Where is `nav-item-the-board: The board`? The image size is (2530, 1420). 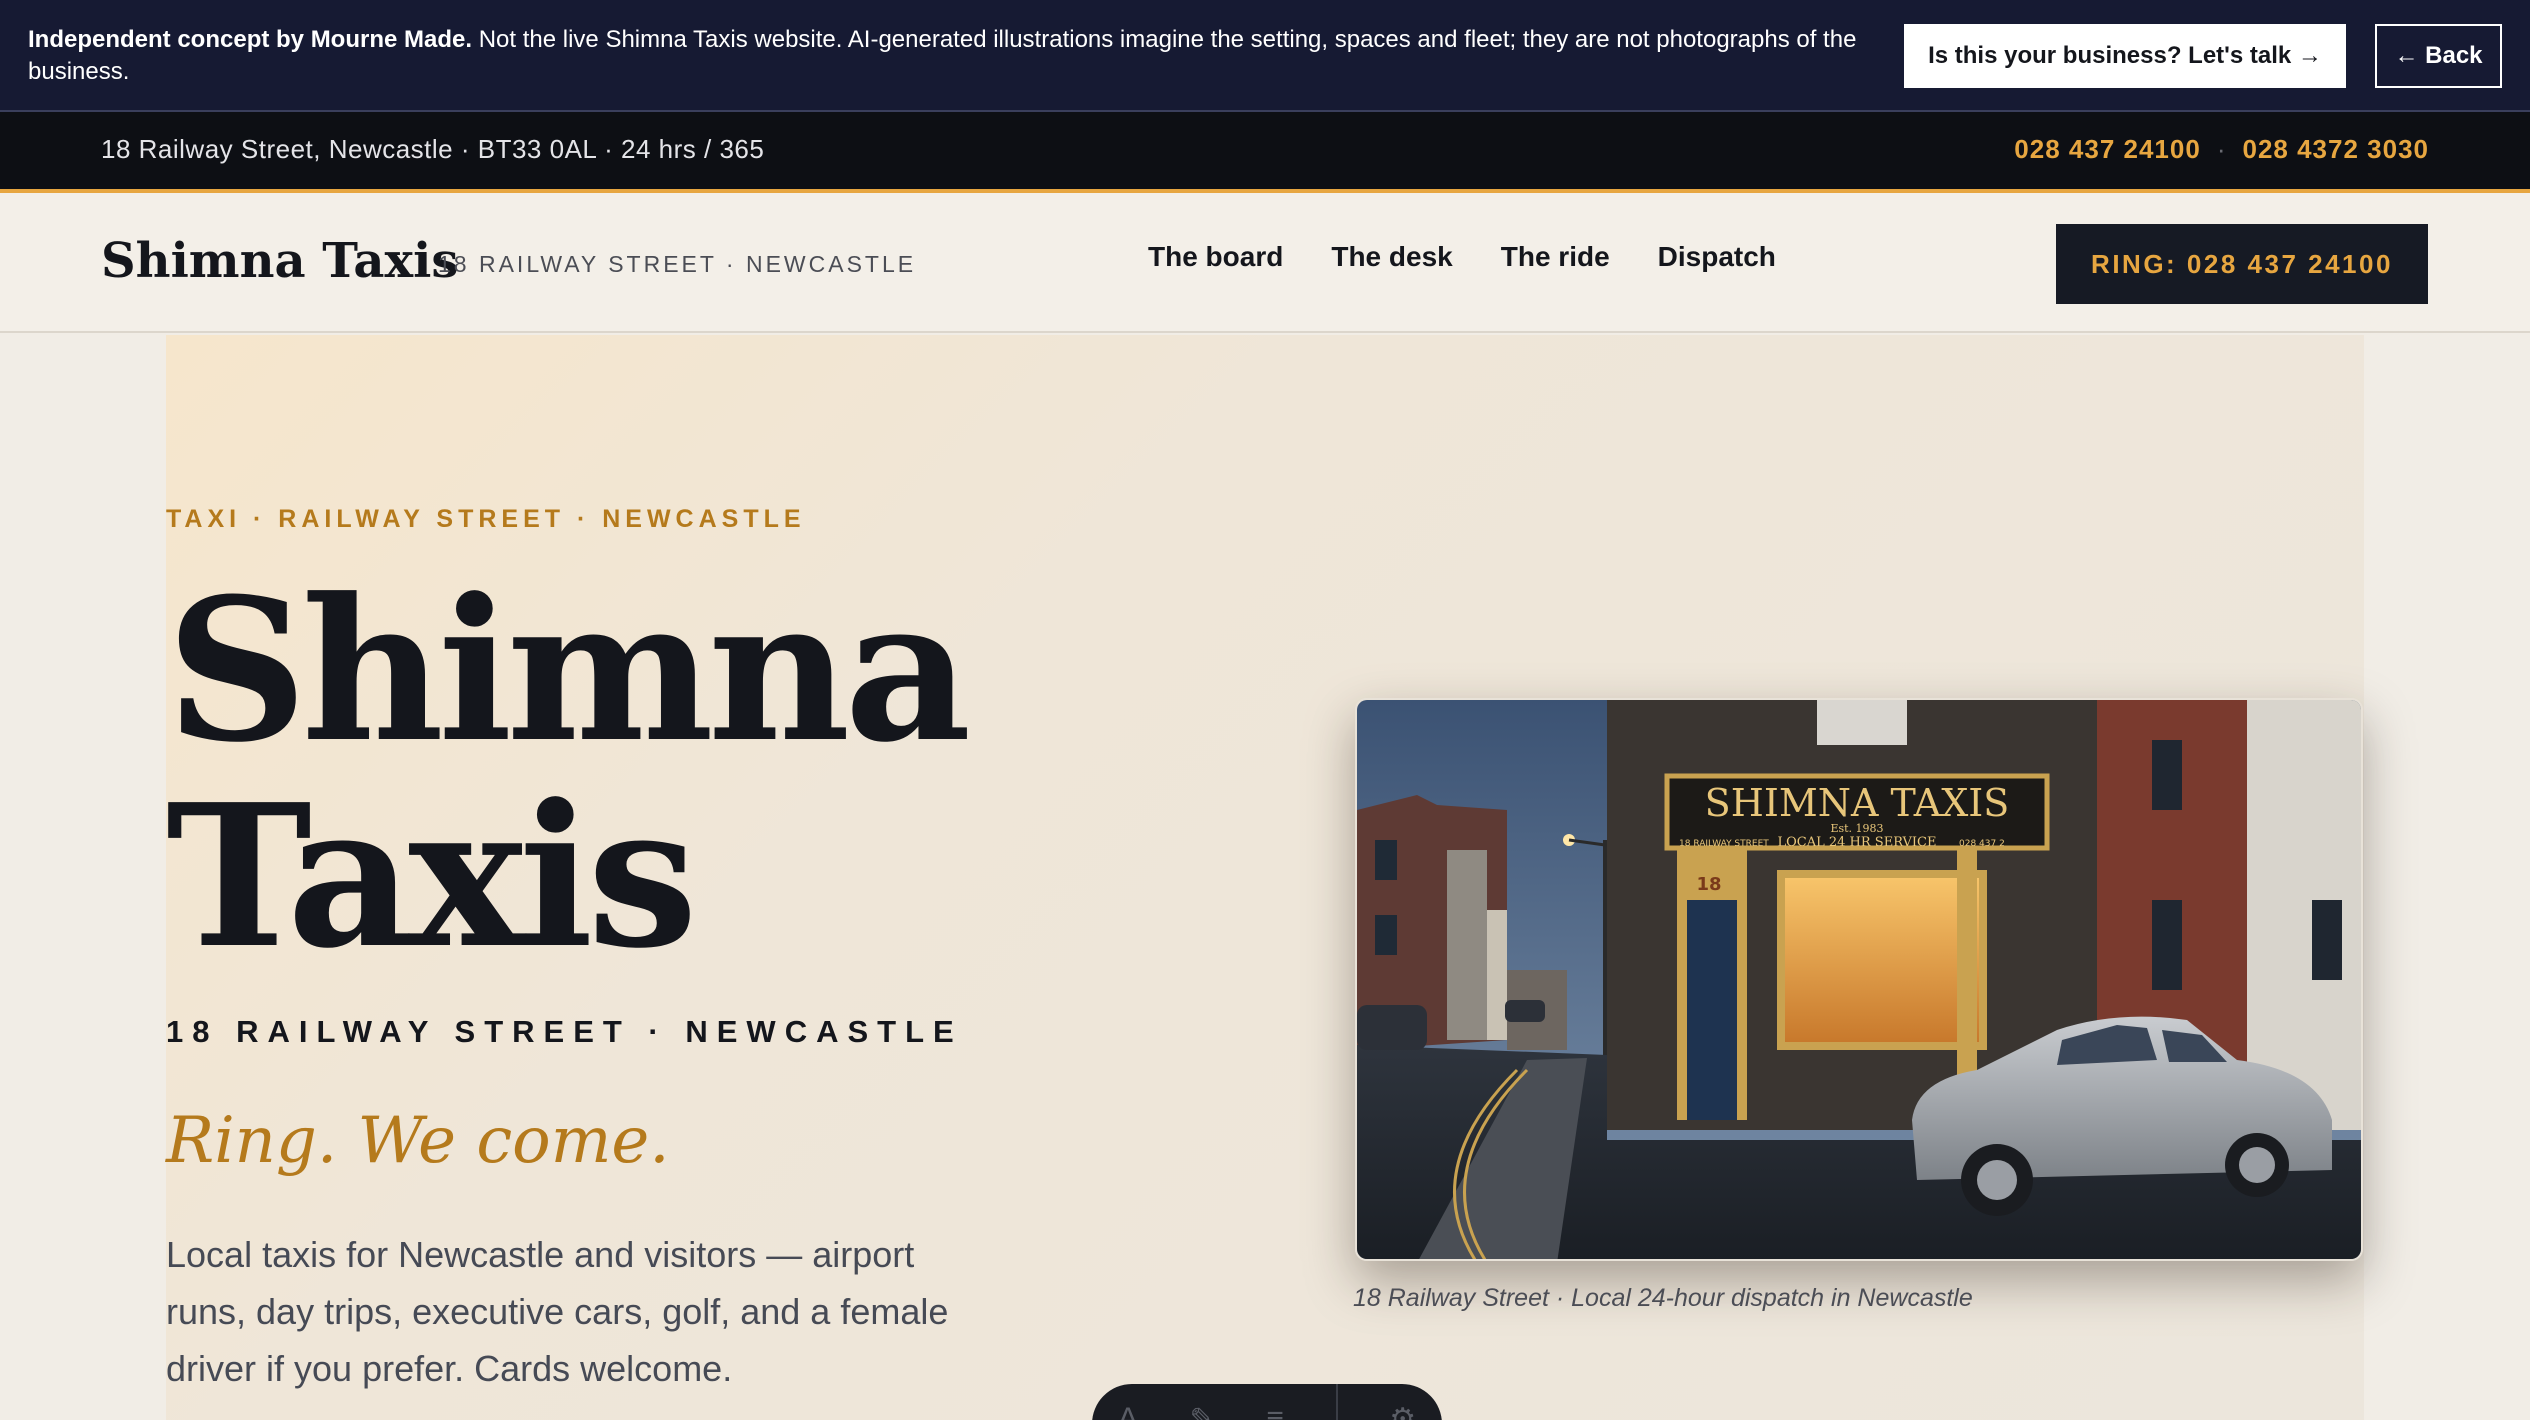 nav-item-the-board: The board is located at coordinates (1215, 257).